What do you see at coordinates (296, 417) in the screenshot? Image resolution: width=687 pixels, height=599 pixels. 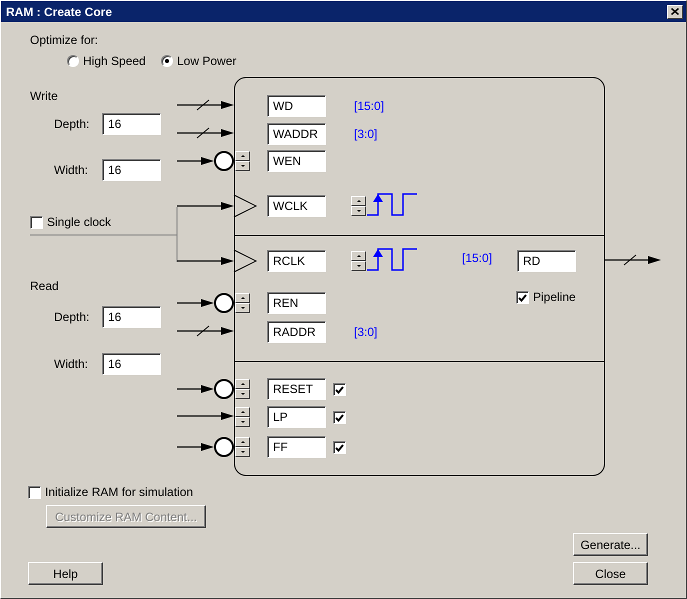 I see `port-field: LP` at bounding box center [296, 417].